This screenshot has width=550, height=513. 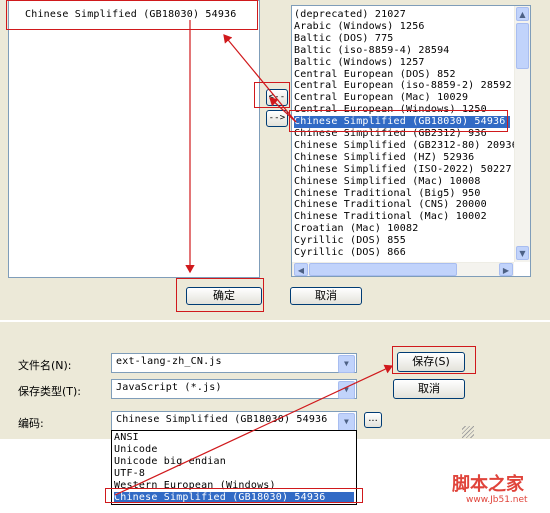 What do you see at coordinates (260, 78) in the screenshot?
I see `arrow-to-selected` at bounding box center [260, 78].